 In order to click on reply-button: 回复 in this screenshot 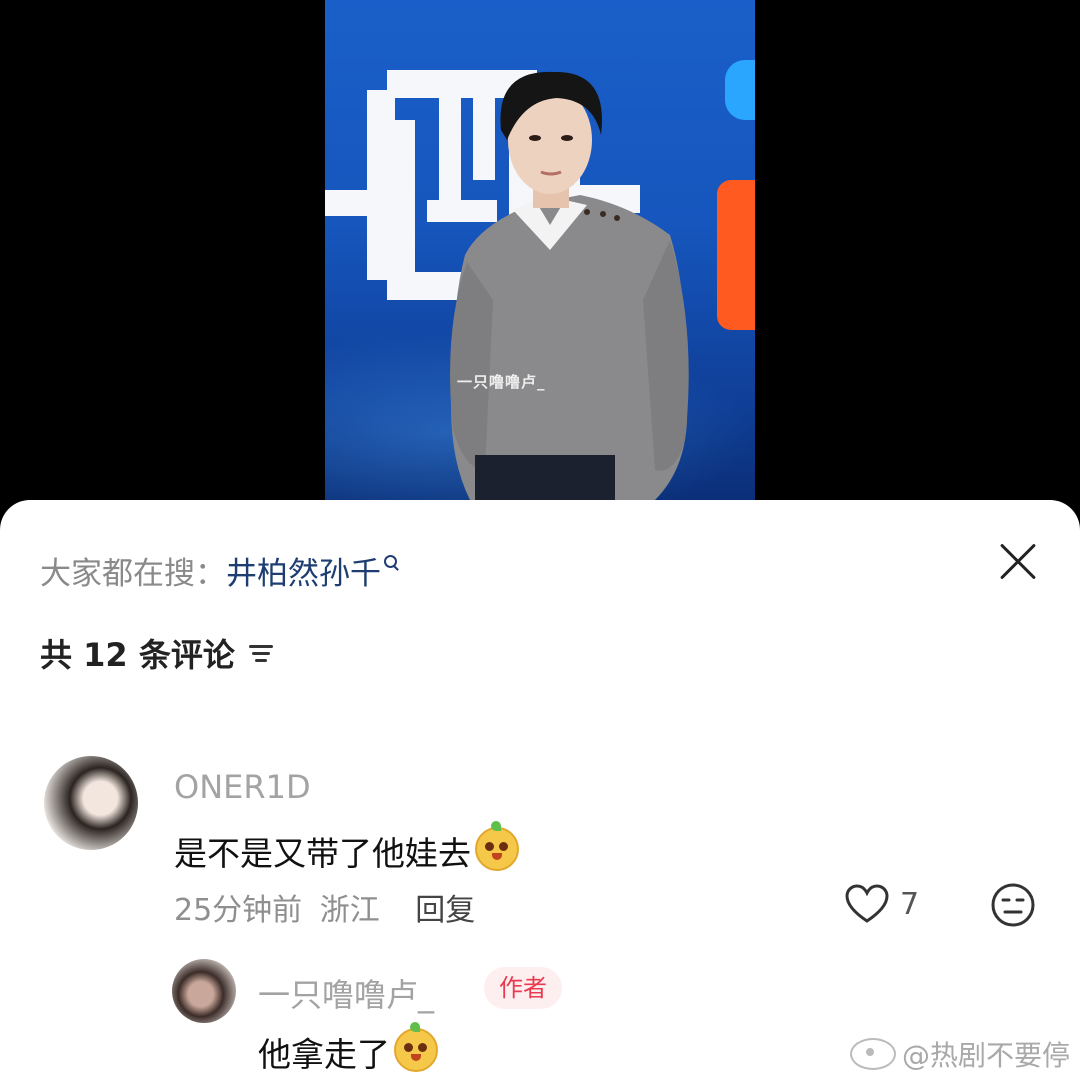, I will do `click(445, 910)`.